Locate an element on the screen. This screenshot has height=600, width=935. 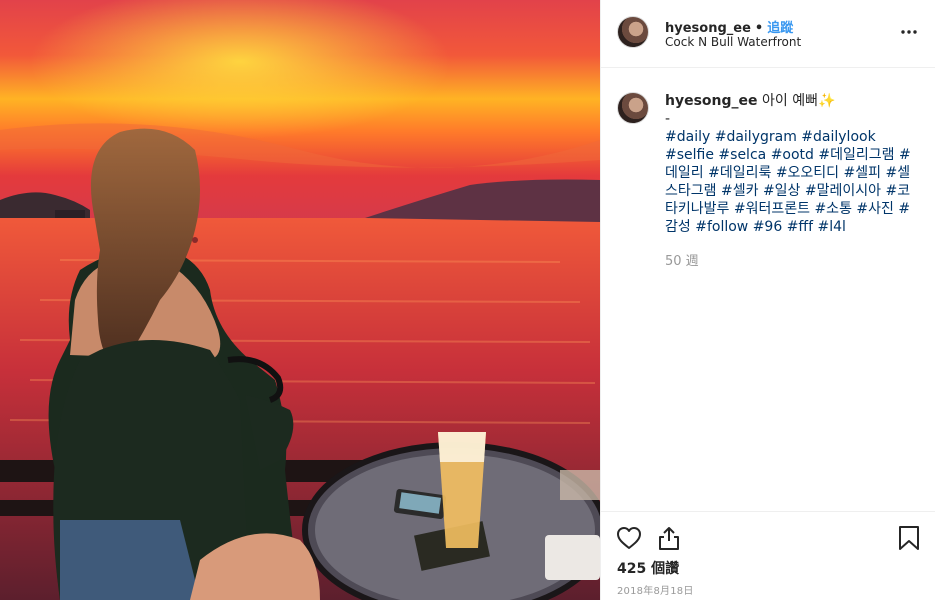
like-button is located at coordinates (629, 538).